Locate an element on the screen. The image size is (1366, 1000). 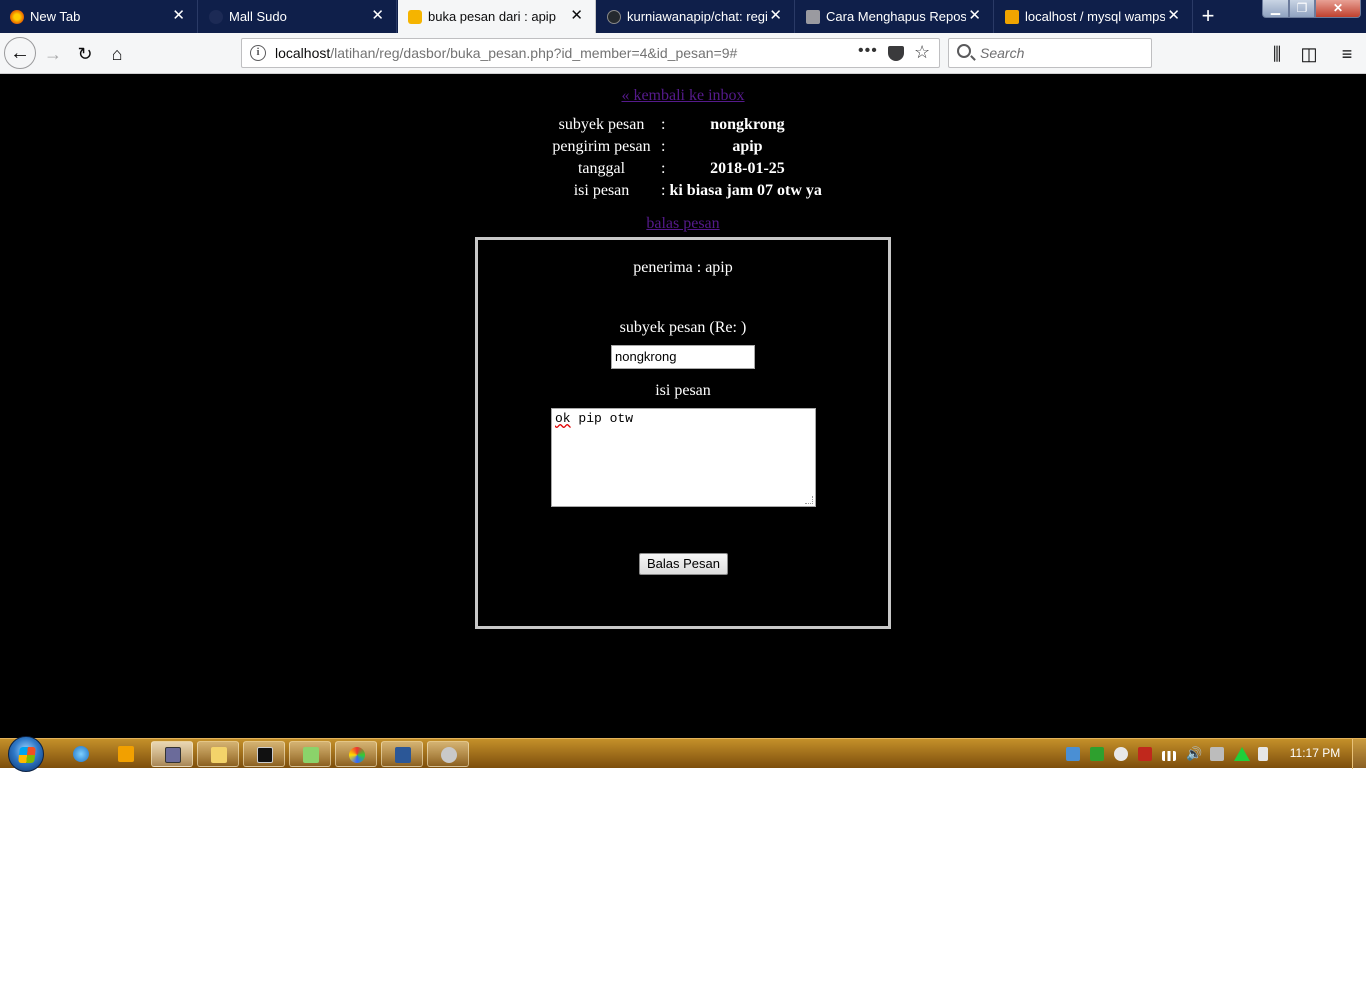
date-label: tanggal is located at coordinates (601, 168).